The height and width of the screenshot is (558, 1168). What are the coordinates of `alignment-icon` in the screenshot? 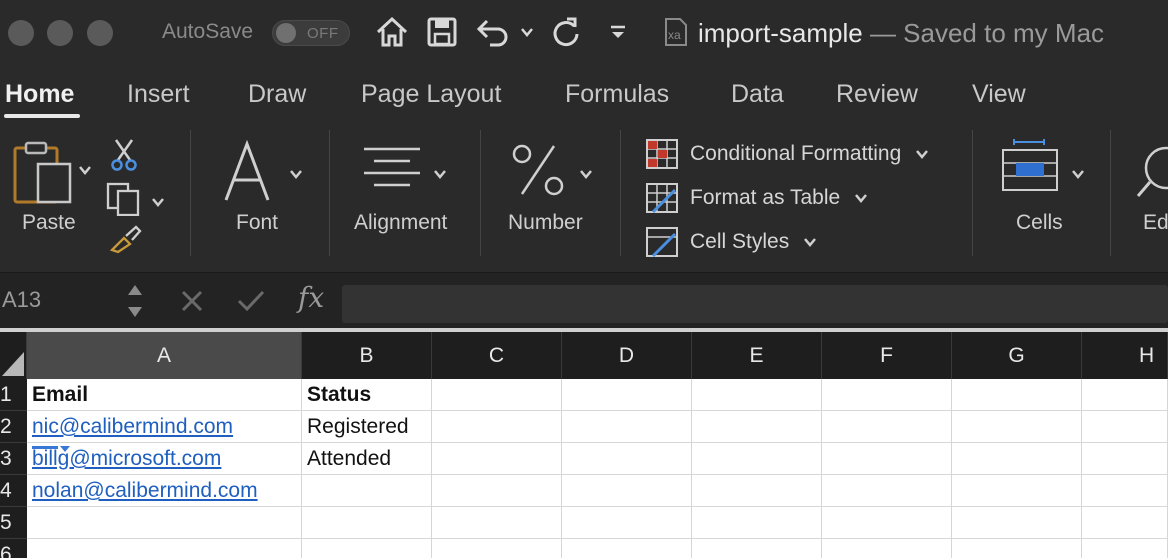 It's located at (392, 170).